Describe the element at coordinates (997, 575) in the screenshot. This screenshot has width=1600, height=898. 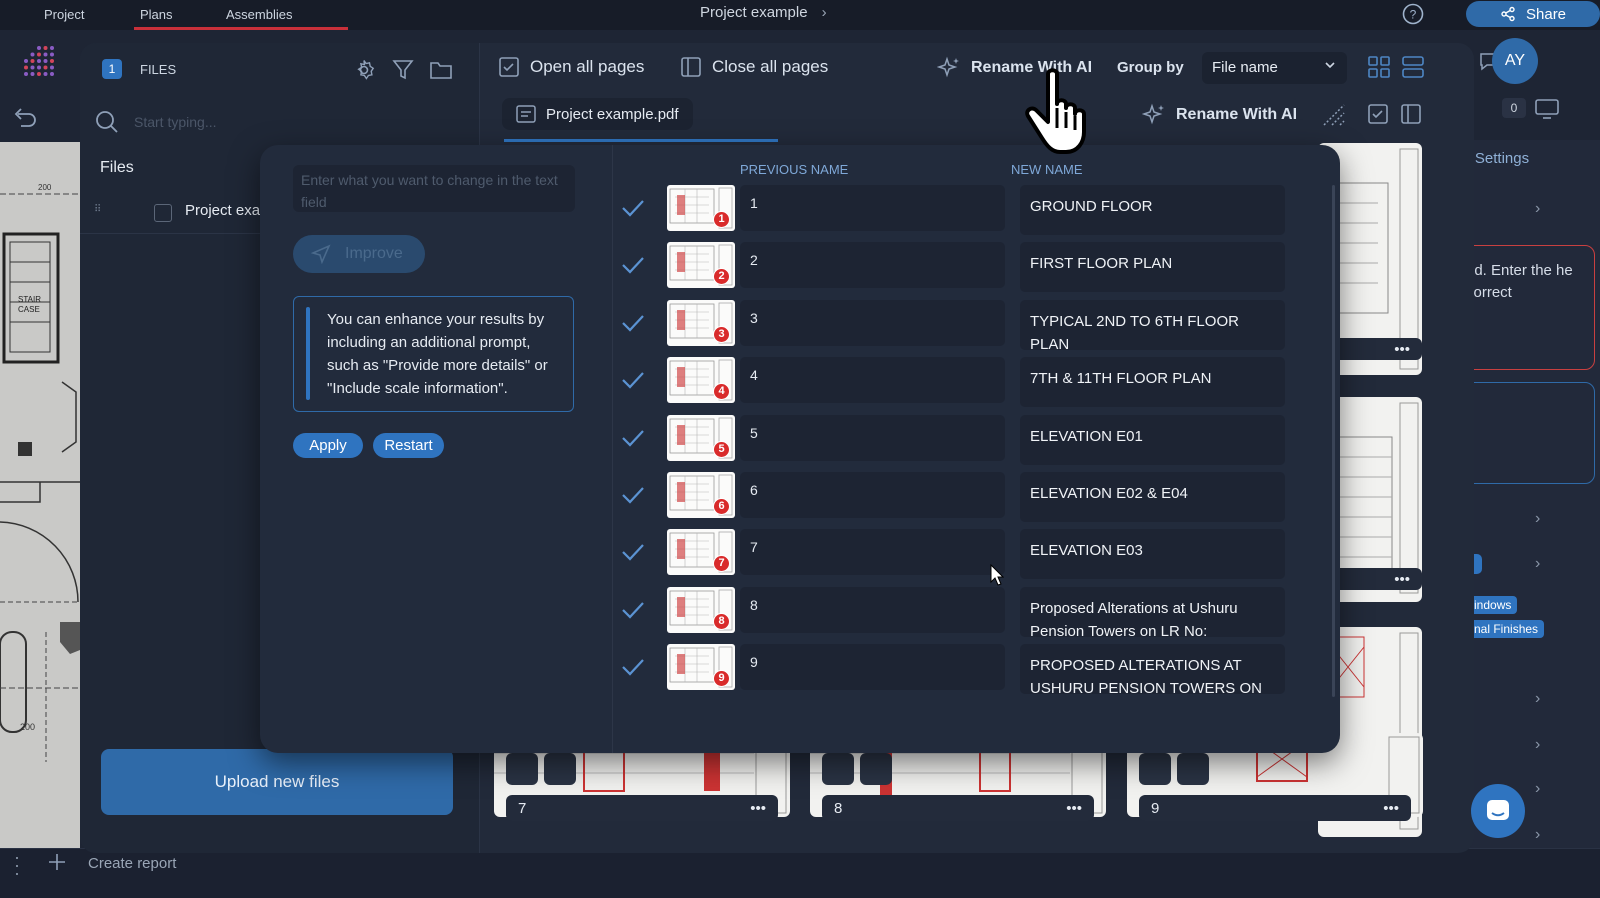
I see `mouse-cursor-icon` at that location.